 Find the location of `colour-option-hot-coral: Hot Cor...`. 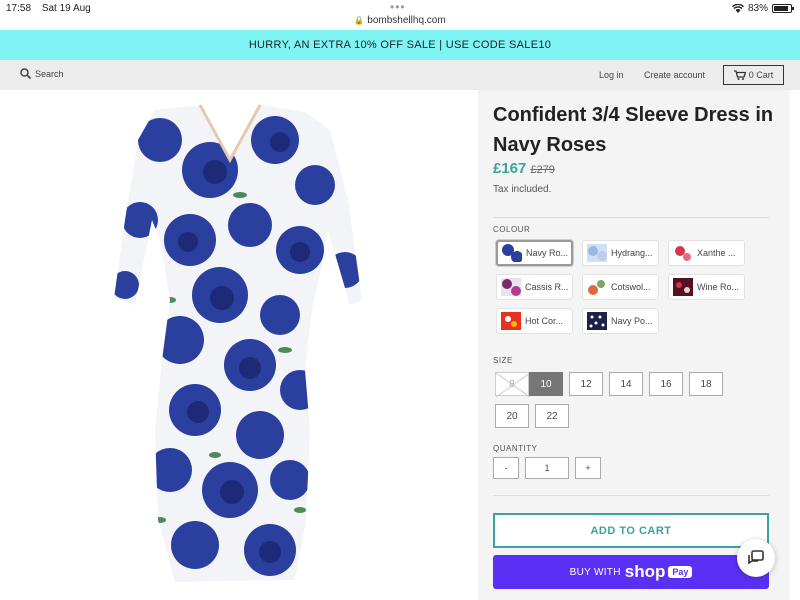

colour-option-hot-coral: Hot Cor... is located at coordinates (534, 321).